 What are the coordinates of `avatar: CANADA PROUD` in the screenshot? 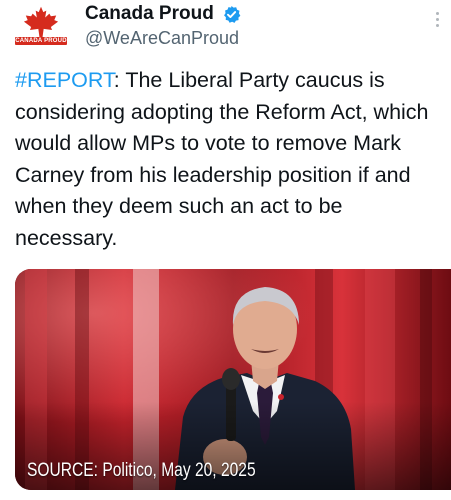 It's located at (41, 26).